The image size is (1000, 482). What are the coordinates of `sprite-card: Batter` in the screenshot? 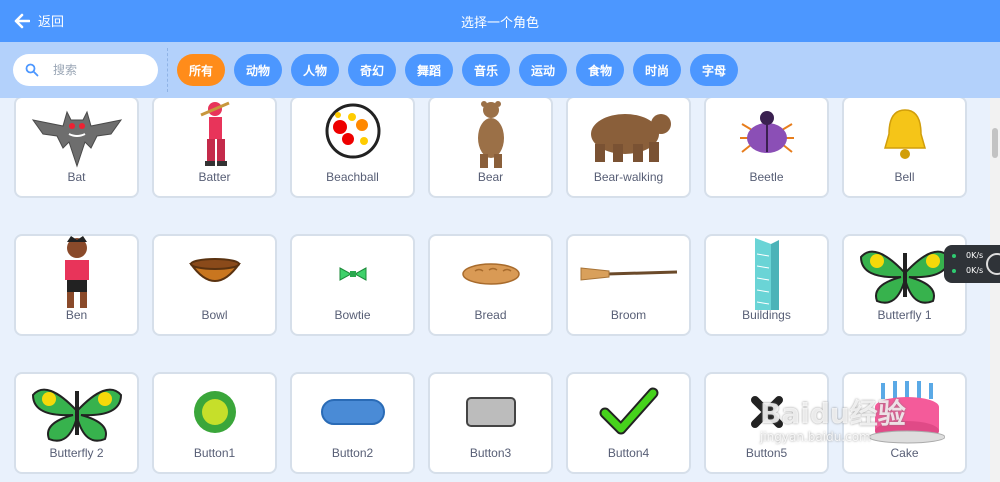 It's located at (214, 148).